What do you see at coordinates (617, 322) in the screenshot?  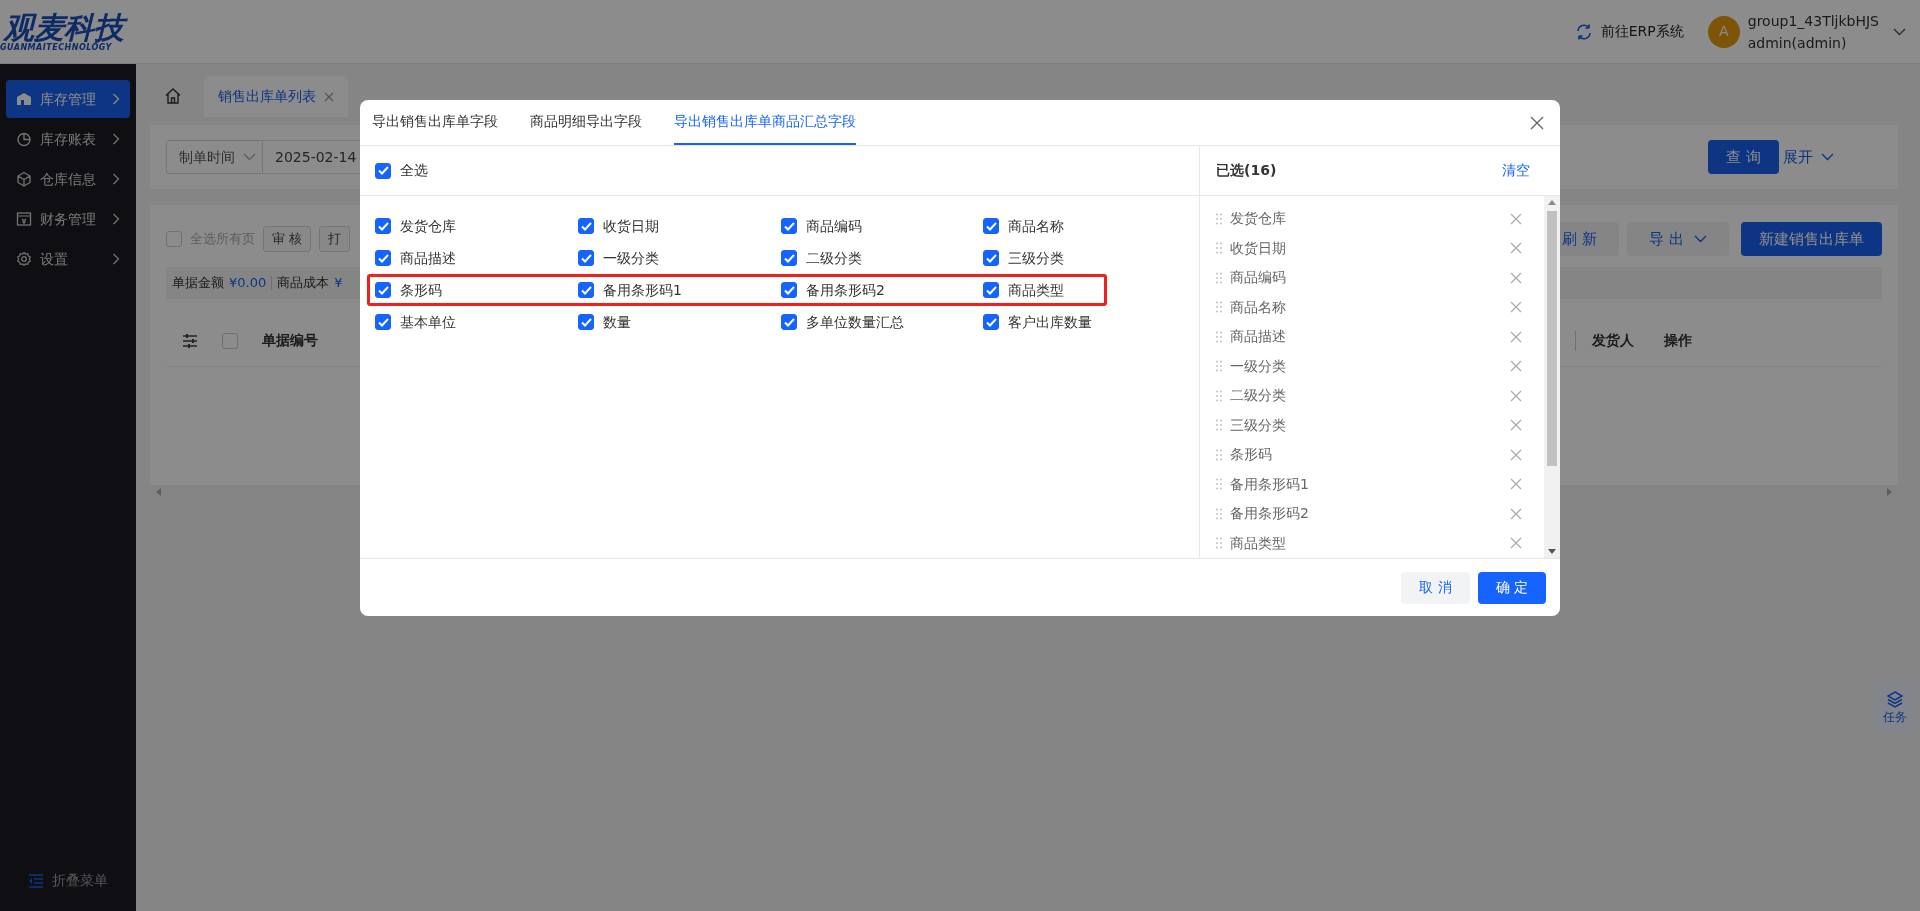 I see `field-label: 数量` at bounding box center [617, 322].